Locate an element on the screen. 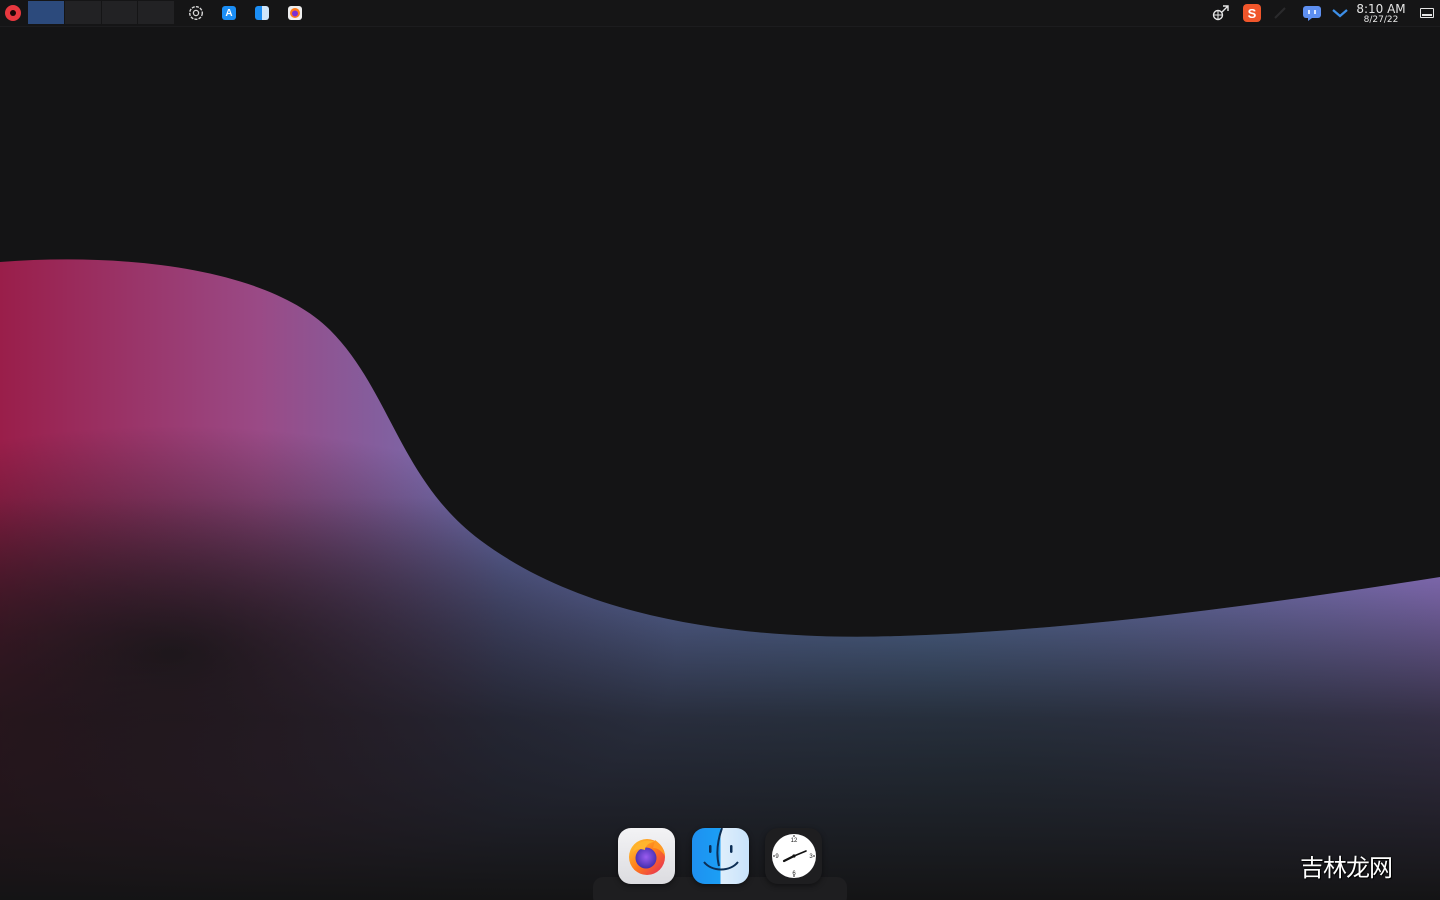  dock-item-finder is located at coordinates (720, 856).